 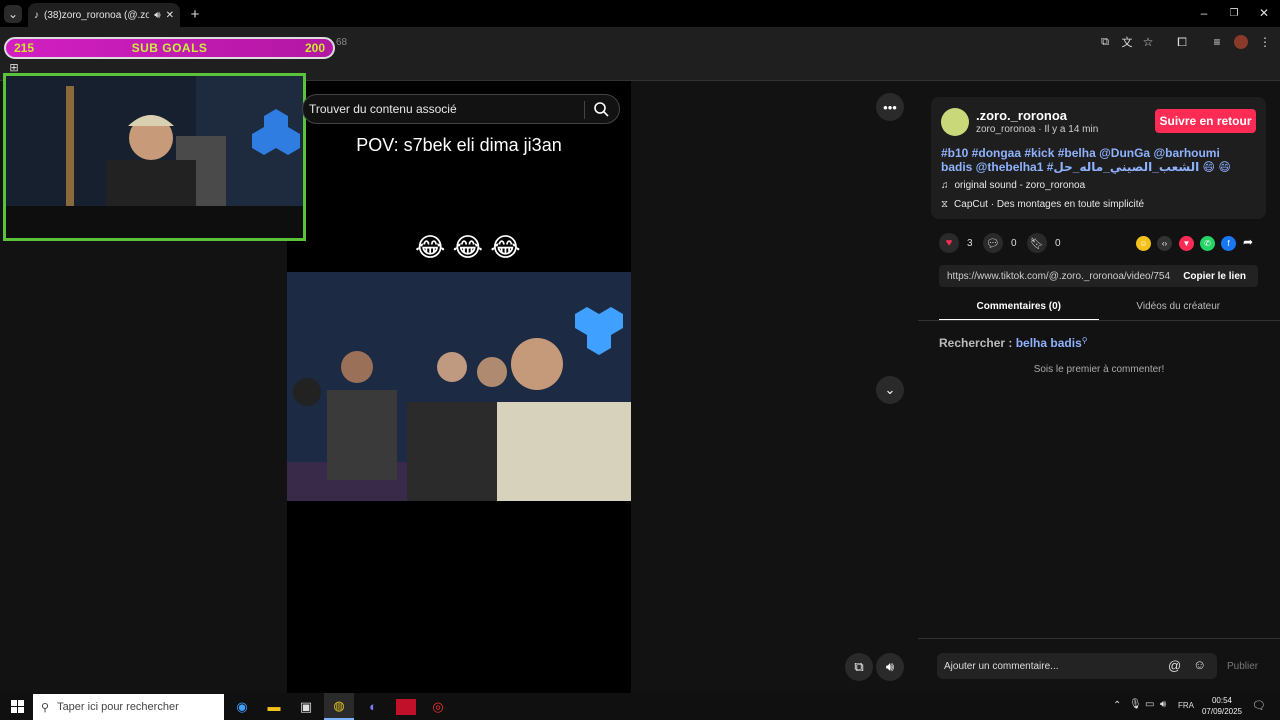 What do you see at coordinates (584, 110) in the screenshot?
I see `search-divider` at bounding box center [584, 110].